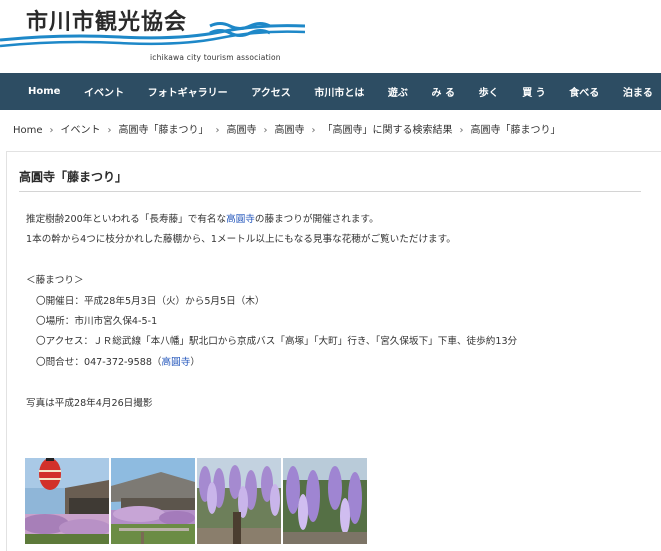 The height and width of the screenshot is (551, 661). Describe the element at coordinates (325, 501) in the screenshot. I see `wisteria-closeup-photo` at that location.